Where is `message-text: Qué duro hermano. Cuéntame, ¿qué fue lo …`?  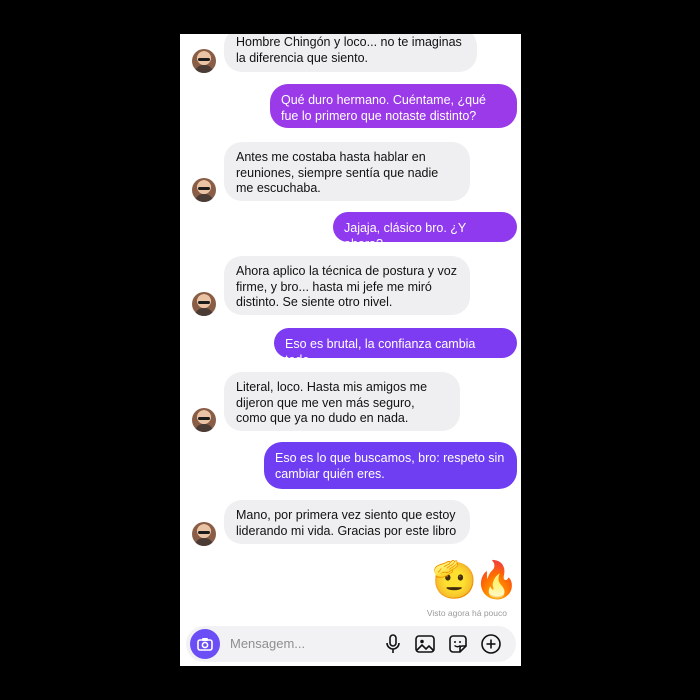 message-text: Qué duro hermano. Cuéntame, ¿qué fue lo … is located at coordinates (383, 108).